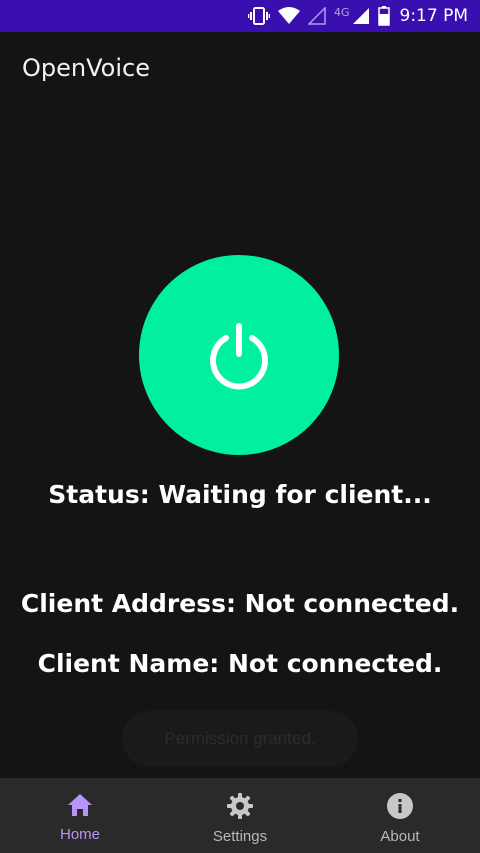 This screenshot has height=853, width=480. Describe the element at coordinates (400, 836) in the screenshot. I see `nav-about-label: About` at that location.